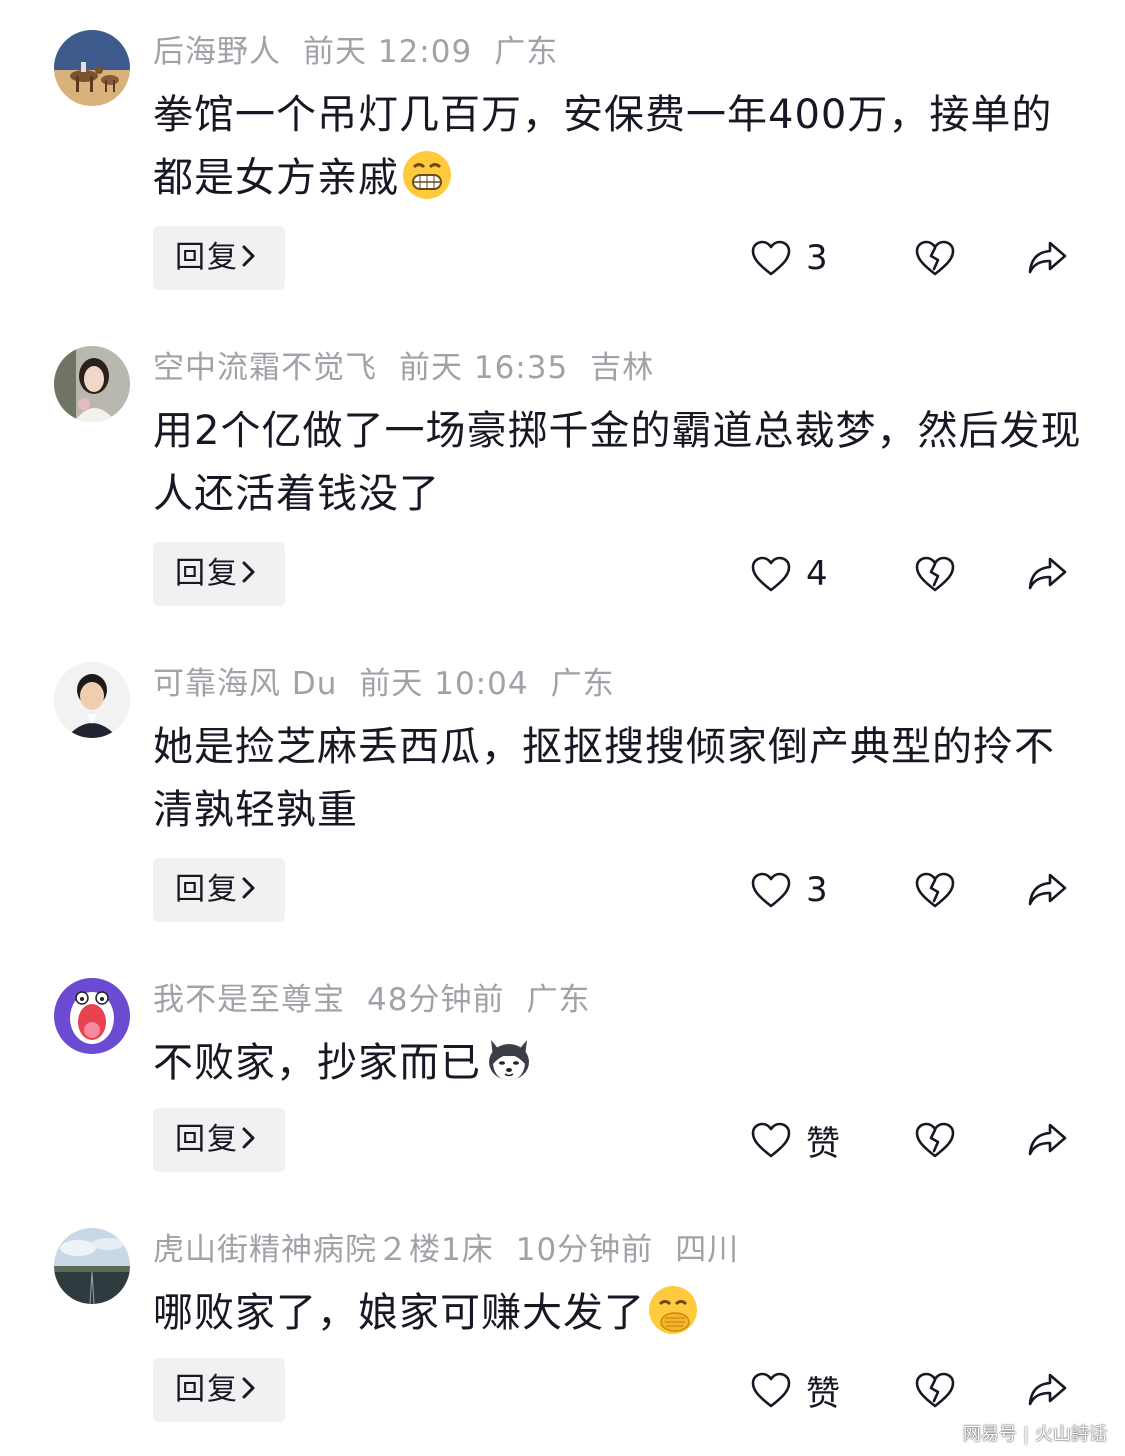 Image resolution: width=1125 pixels, height=1456 pixels. What do you see at coordinates (1071, 1434) in the screenshot?
I see `watermark-right: 火山詩话` at bounding box center [1071, 1434].